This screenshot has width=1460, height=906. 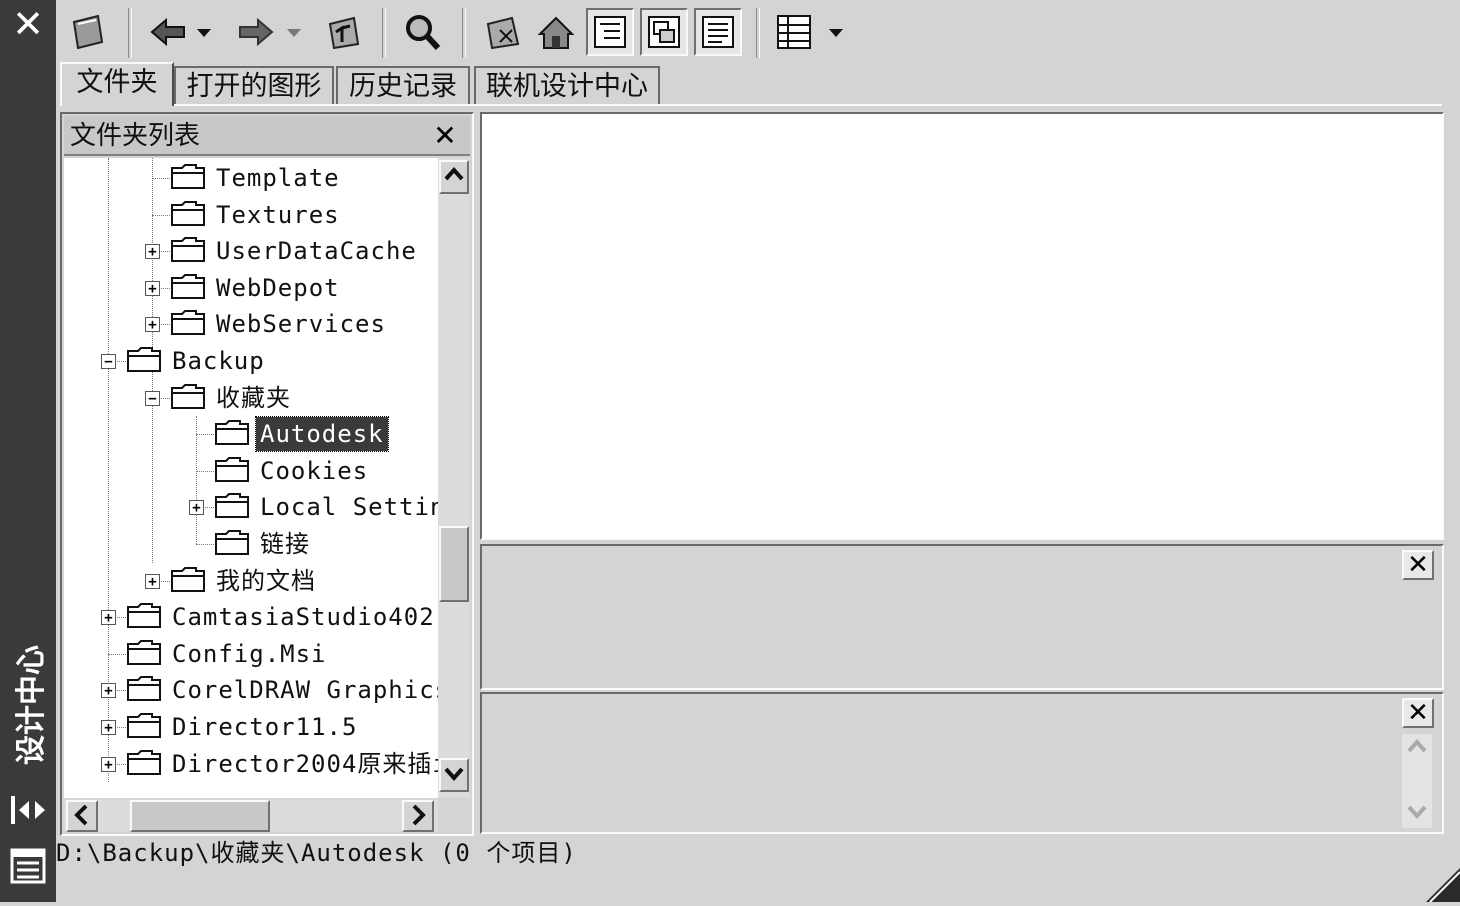 I want to click on tree-node: Template, so click(x=257, y=178).